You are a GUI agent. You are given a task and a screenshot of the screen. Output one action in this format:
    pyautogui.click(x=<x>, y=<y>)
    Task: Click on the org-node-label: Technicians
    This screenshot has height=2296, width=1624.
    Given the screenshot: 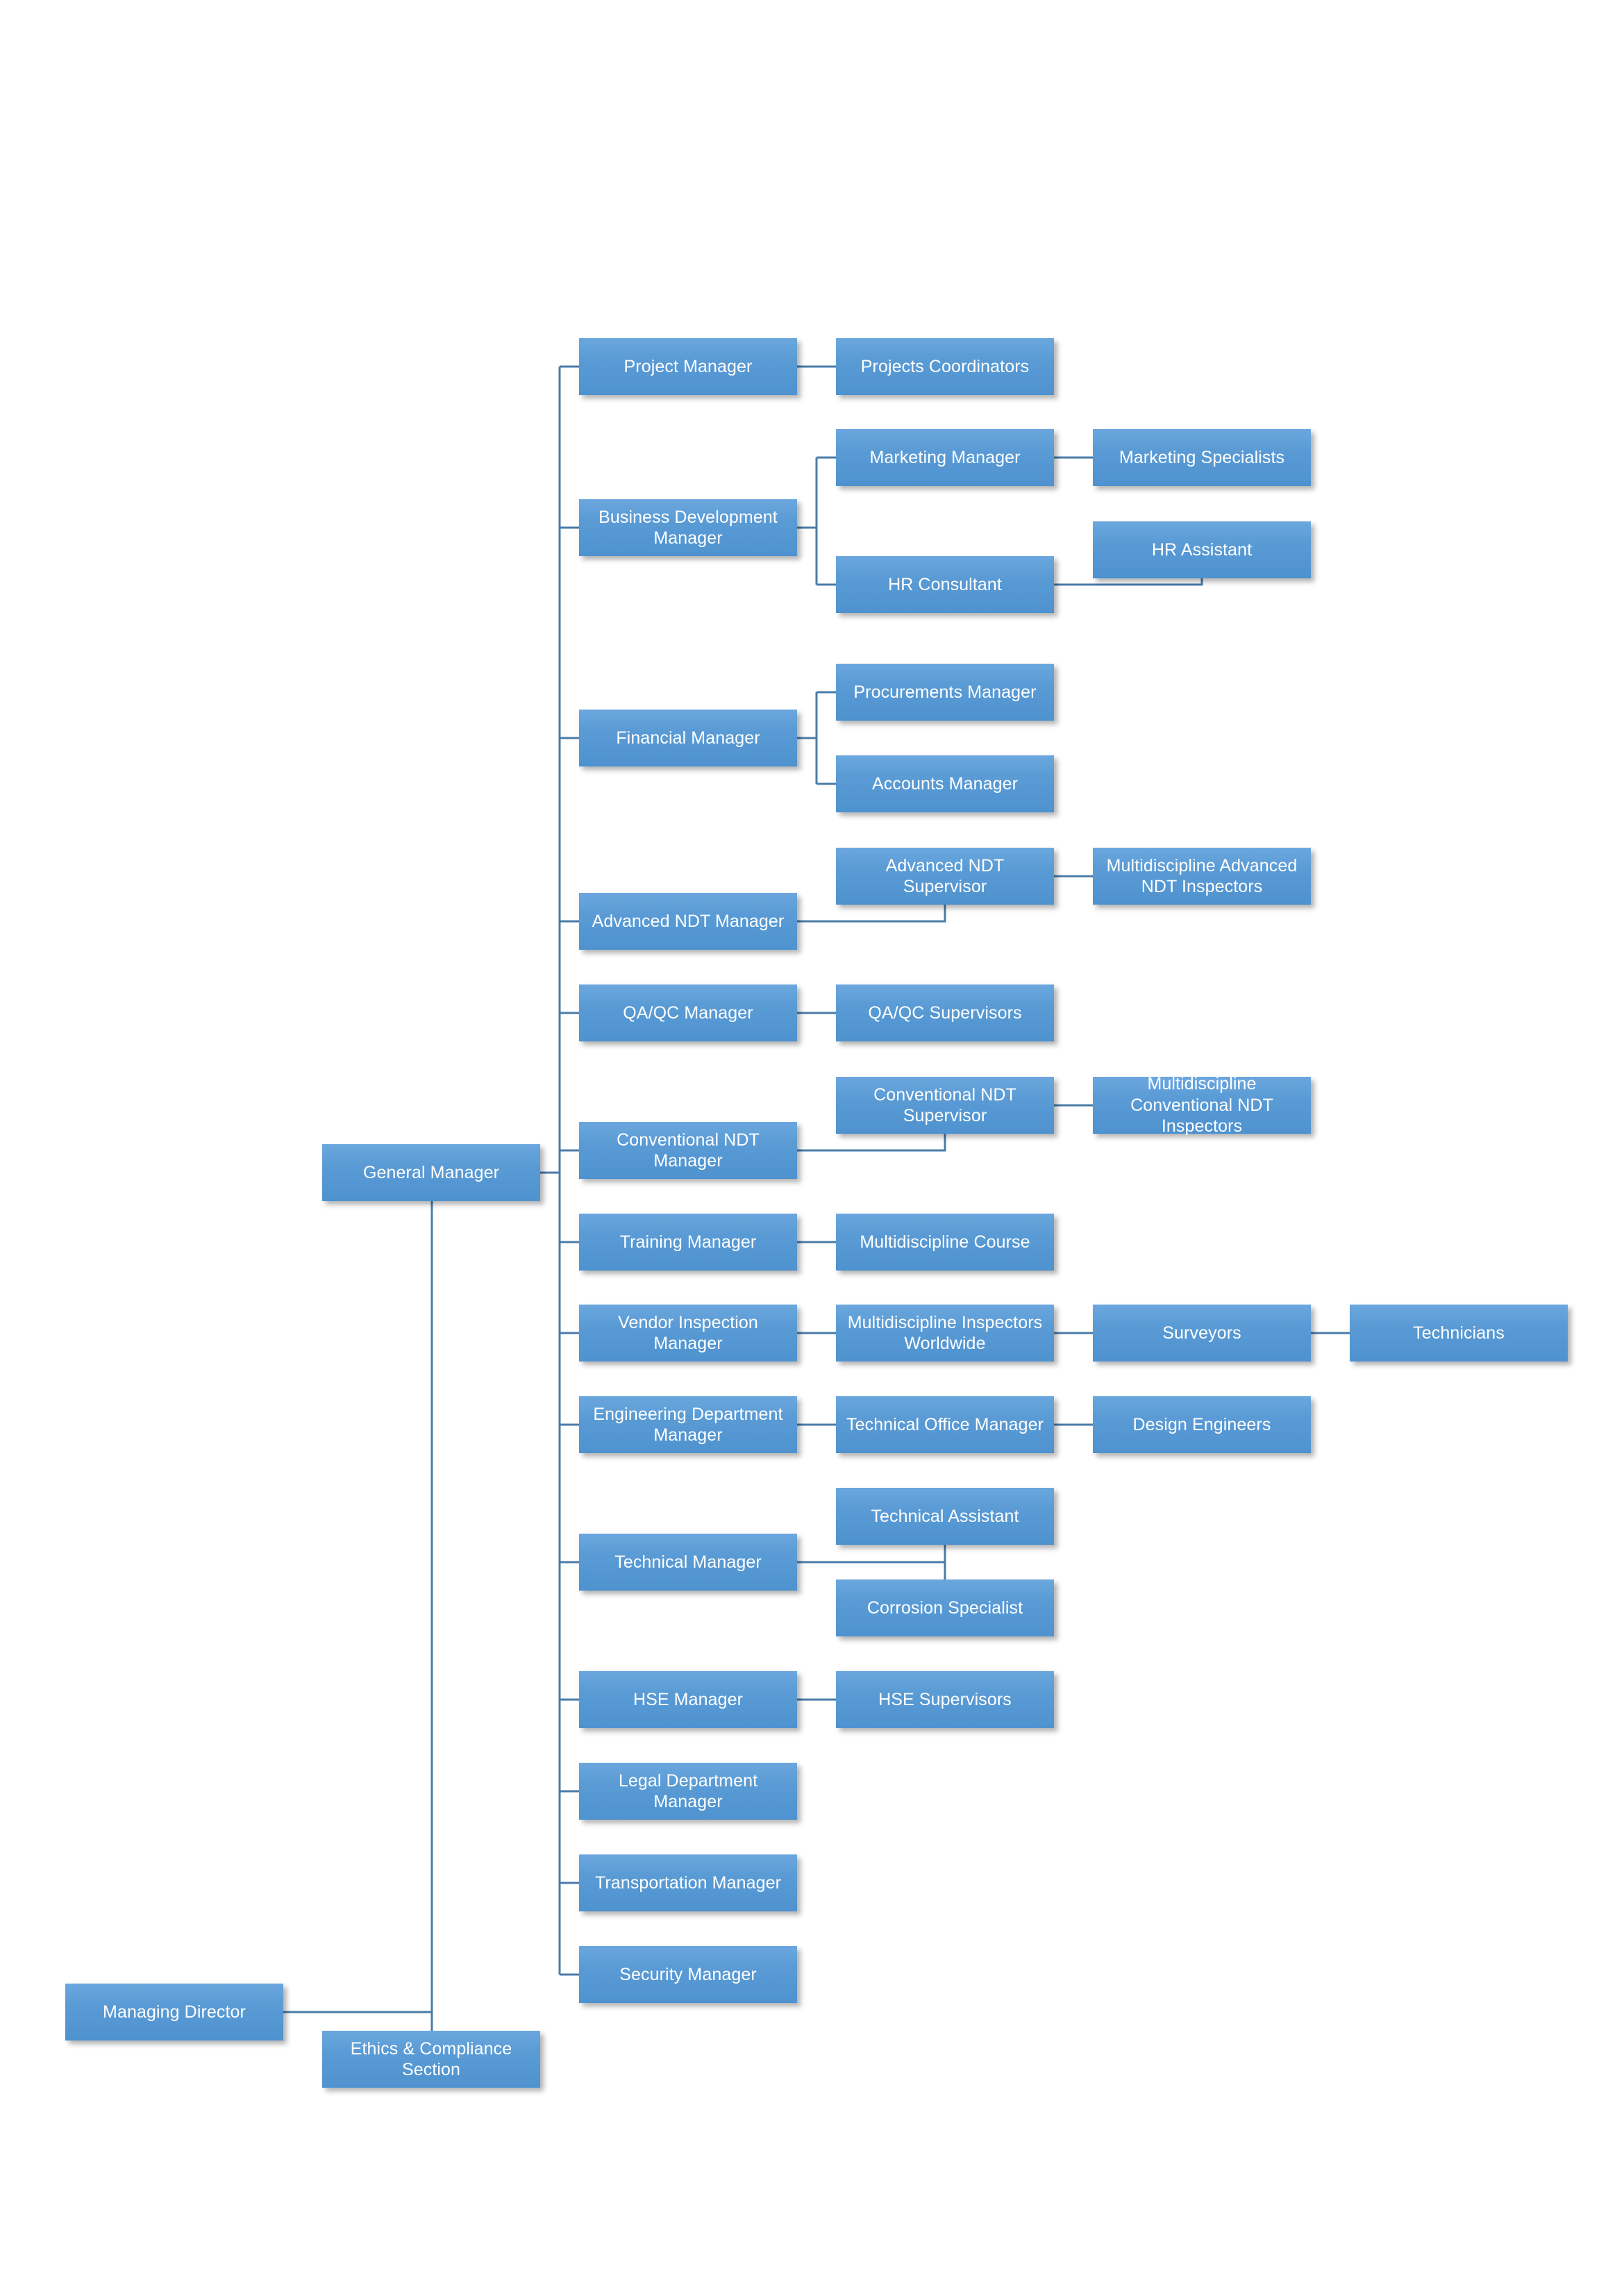 What is the action you would take?
    pyautogui.click(x=1459, y=1333)
    